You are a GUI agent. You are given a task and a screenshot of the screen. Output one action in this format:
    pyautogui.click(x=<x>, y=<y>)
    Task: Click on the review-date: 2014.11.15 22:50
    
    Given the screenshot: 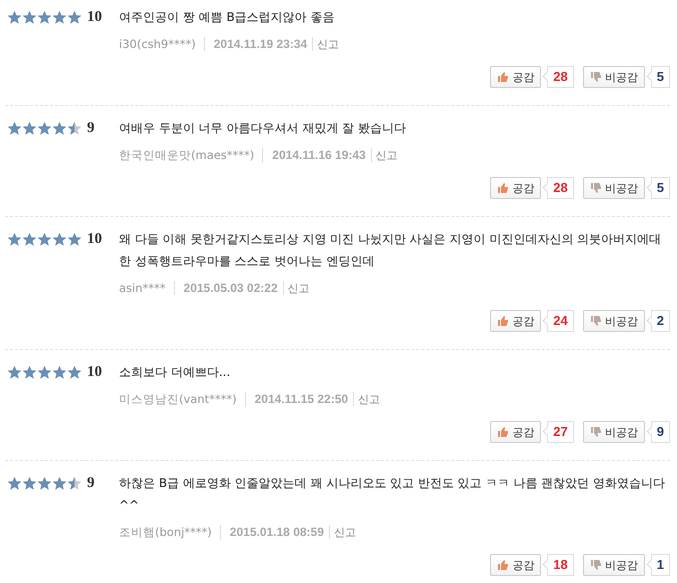 What is the action you would take?
    pyautogui.click(x=300, y=399)
    